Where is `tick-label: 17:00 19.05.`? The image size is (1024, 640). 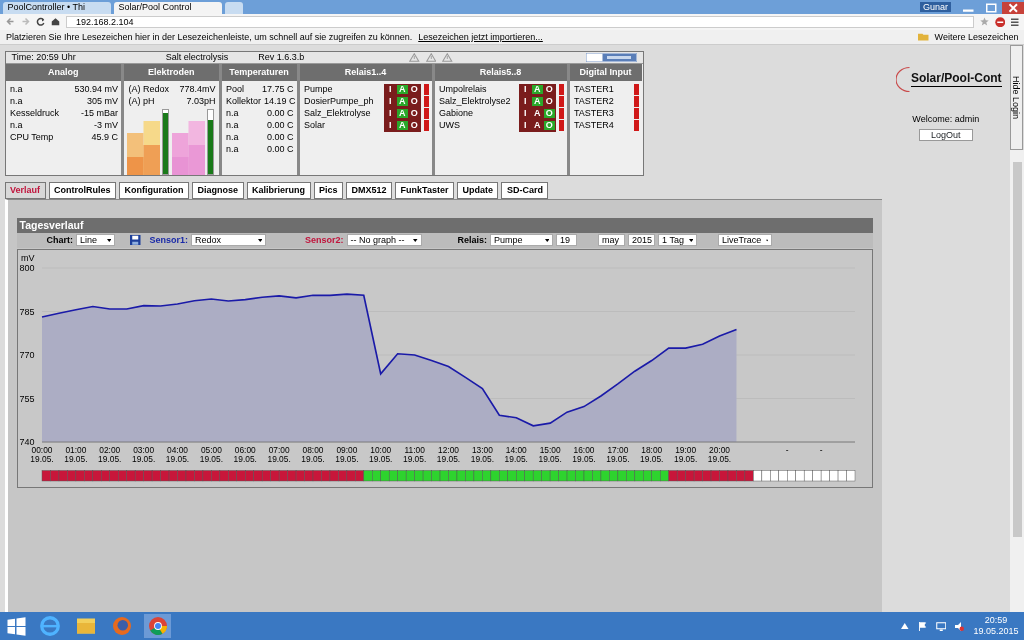
tick-label: 17:00 19.05. is located at coordinates (617, 454).